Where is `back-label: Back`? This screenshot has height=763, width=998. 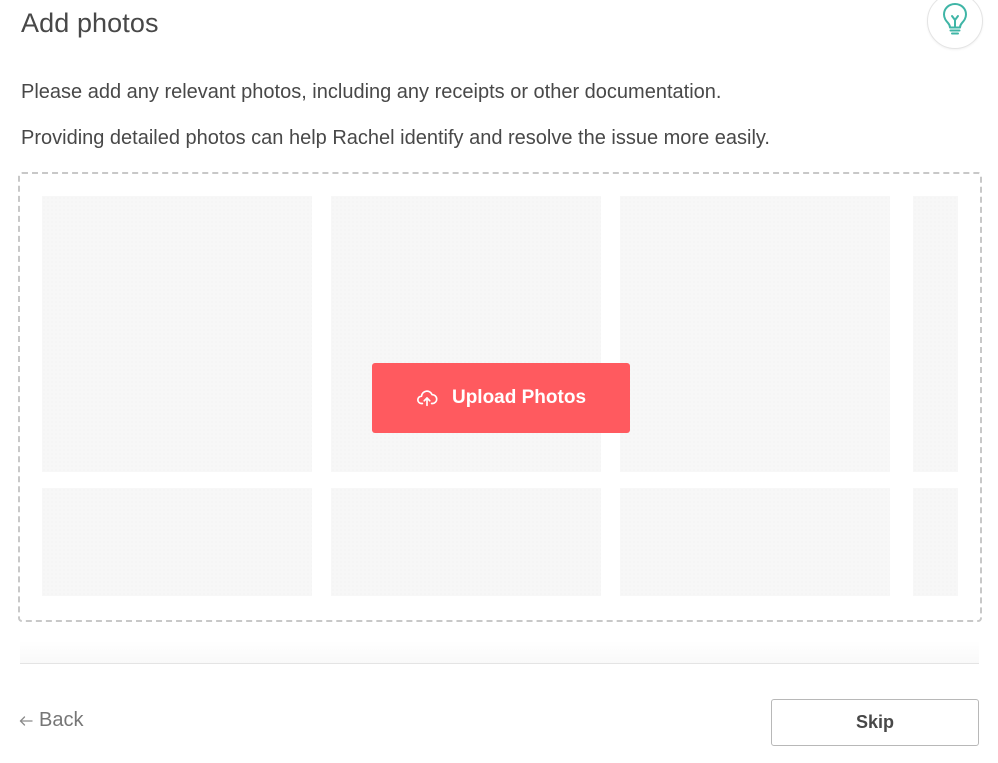
back-label: Back is located at coordinates (61, 720).